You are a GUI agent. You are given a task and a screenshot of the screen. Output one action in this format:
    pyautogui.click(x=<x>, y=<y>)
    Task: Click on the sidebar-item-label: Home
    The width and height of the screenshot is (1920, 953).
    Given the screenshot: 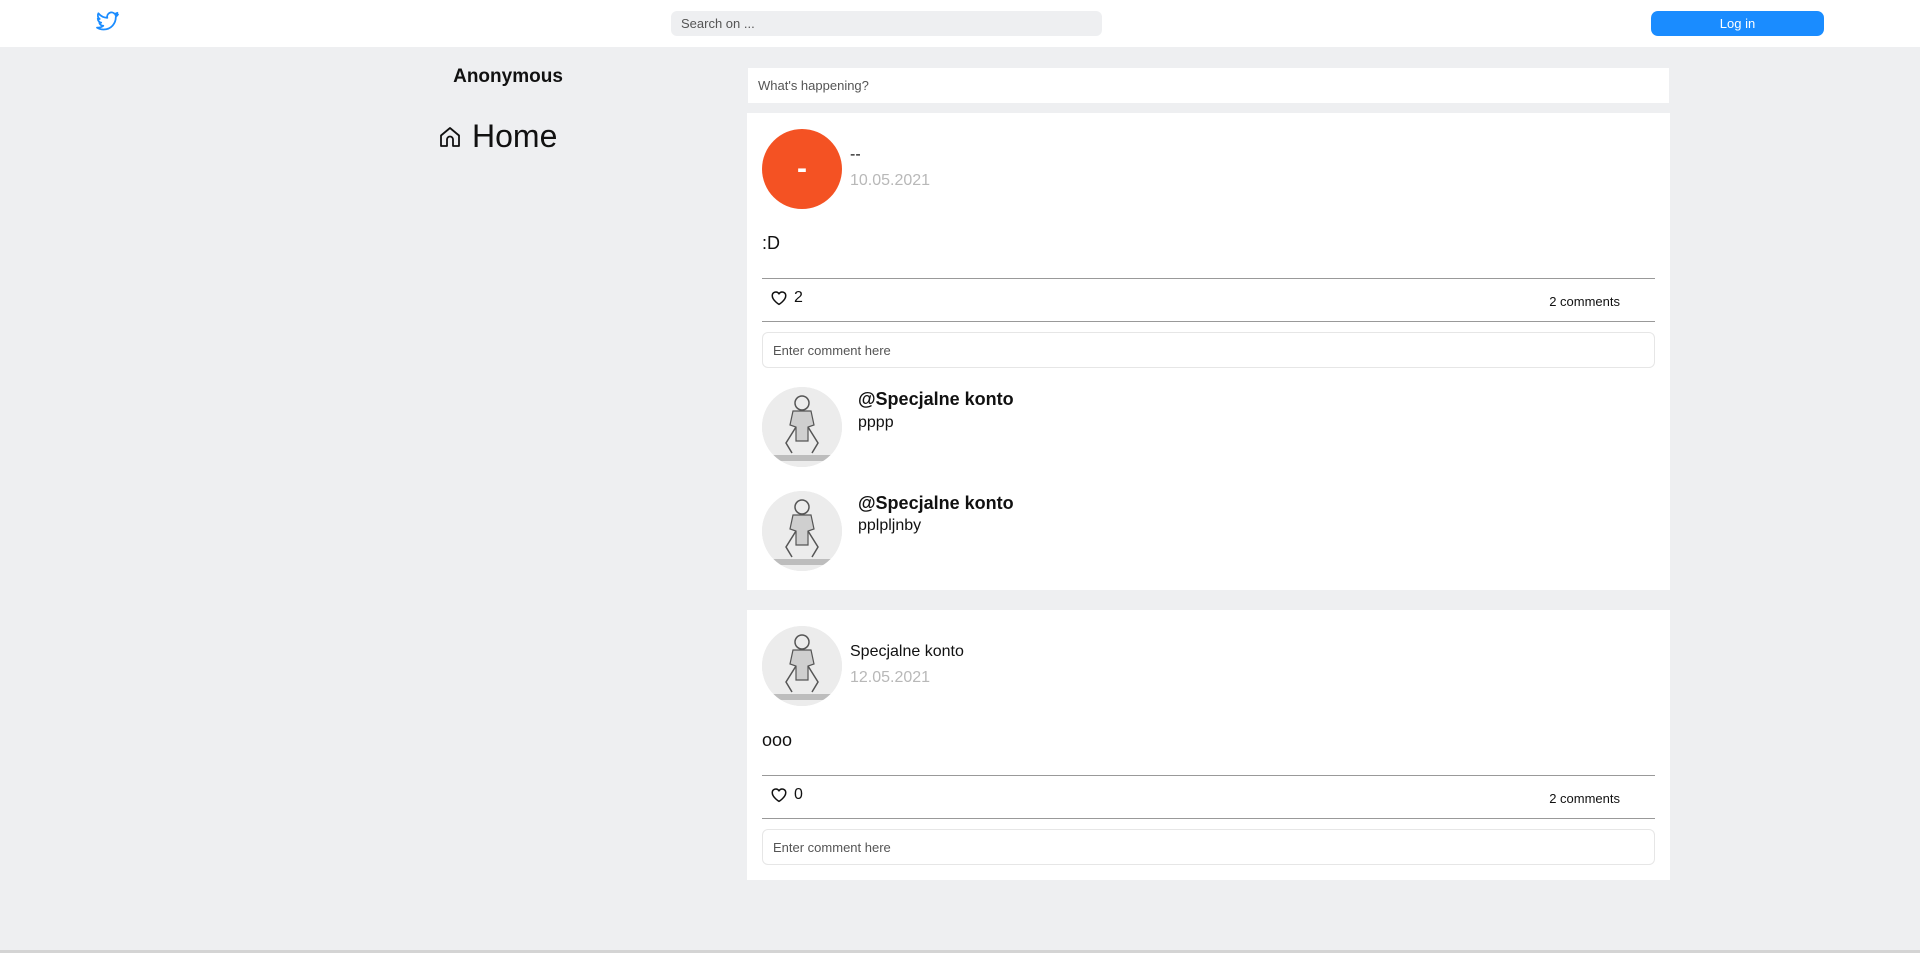 What is the action you would take?
    pyautogui.click(x=515, y=136)
    